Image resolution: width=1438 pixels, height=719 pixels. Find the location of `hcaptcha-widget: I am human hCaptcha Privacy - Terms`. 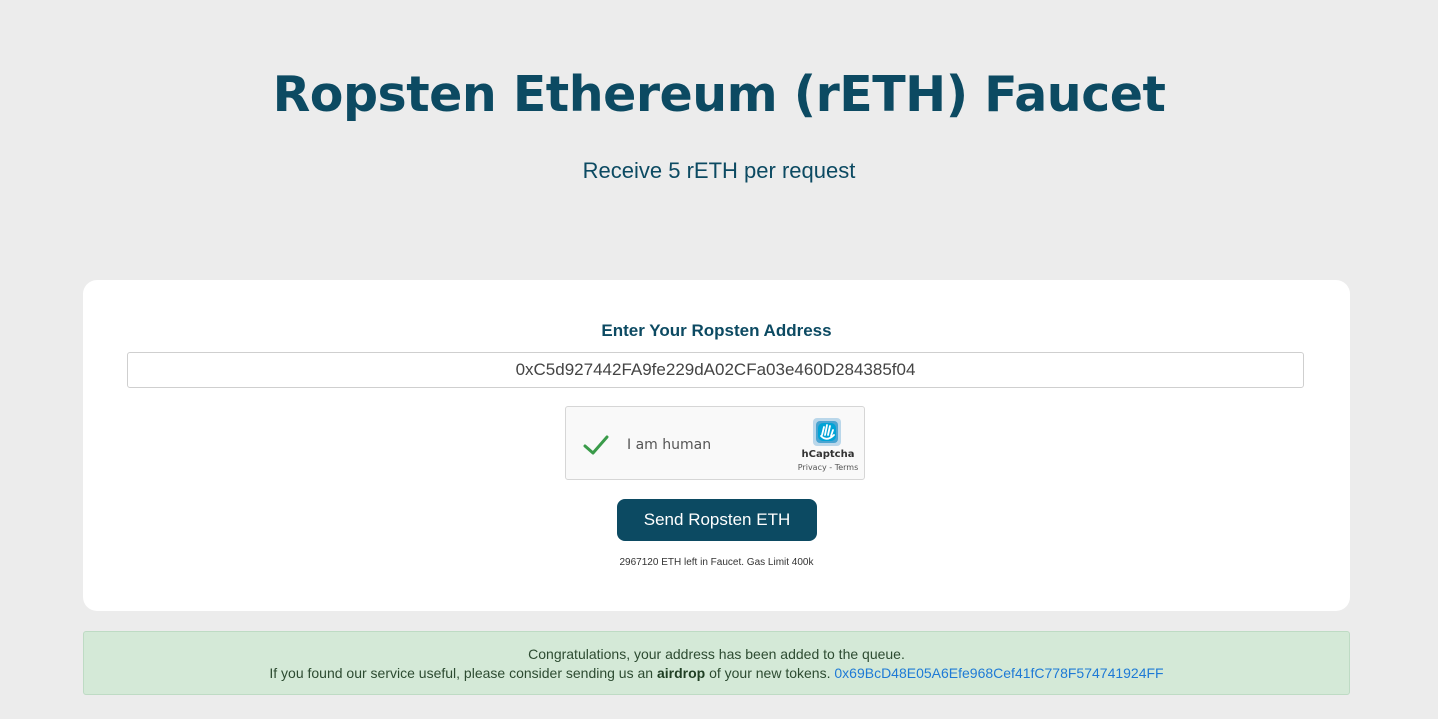

hcaptcha-widget: I am human hCaptcha Privacy - Terms is located at coordinates (715, 443).